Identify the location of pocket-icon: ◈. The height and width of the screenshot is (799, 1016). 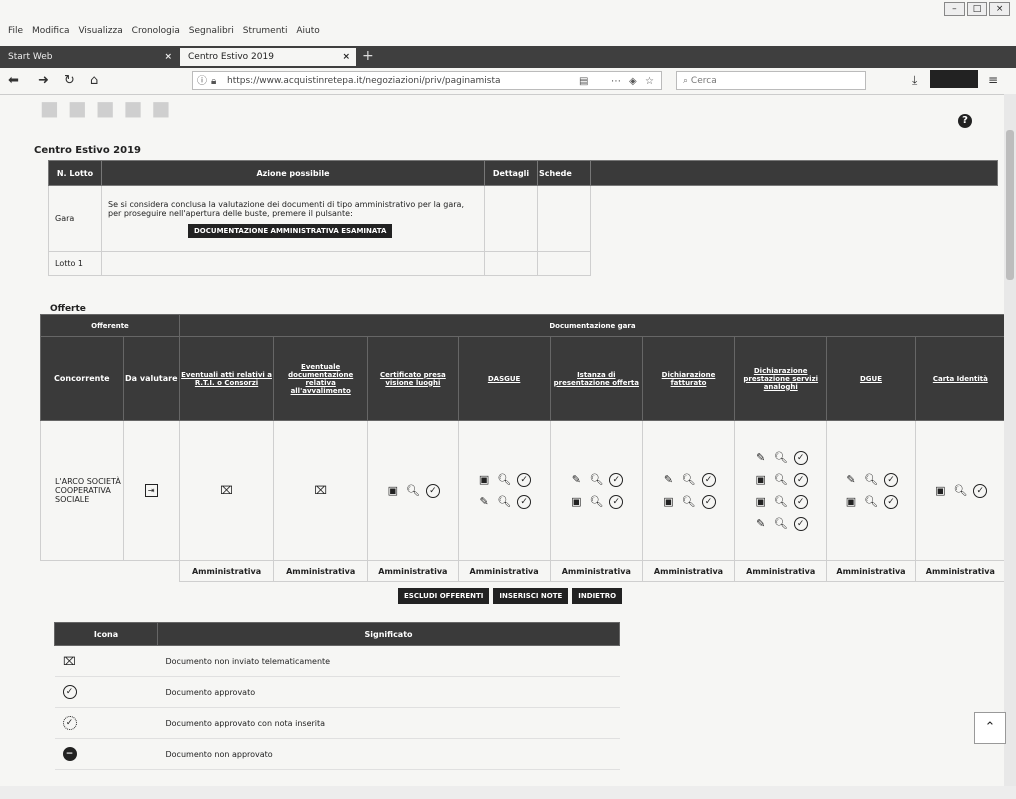
(633, 81).